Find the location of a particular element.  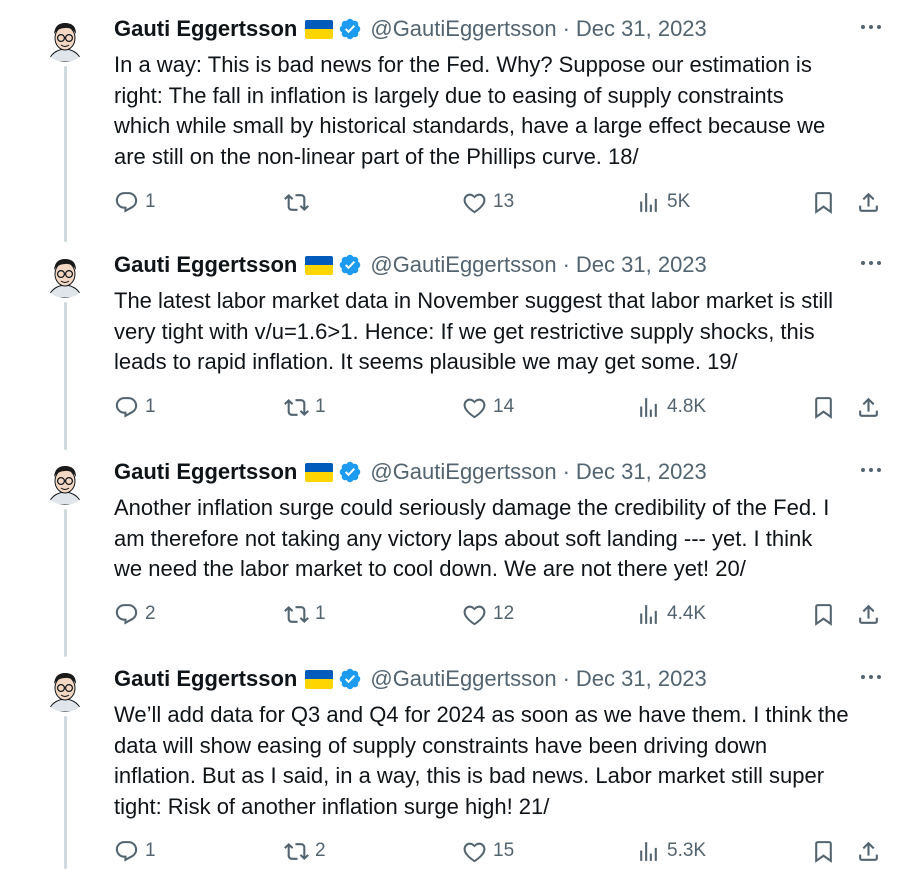

views-button: 5K is located at coordinates (663, 202).